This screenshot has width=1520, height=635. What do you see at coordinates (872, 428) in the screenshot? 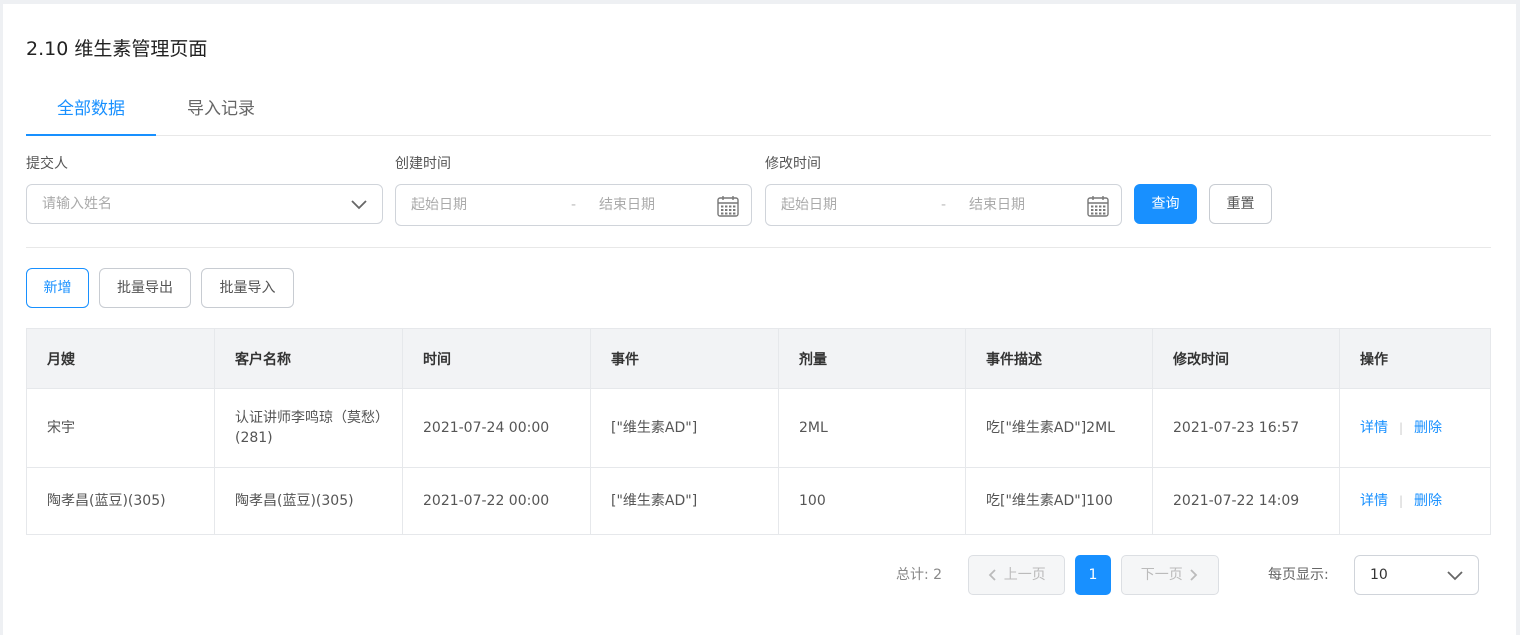
I see `cell-dose: 2ML` at bounding box center [872, 428].